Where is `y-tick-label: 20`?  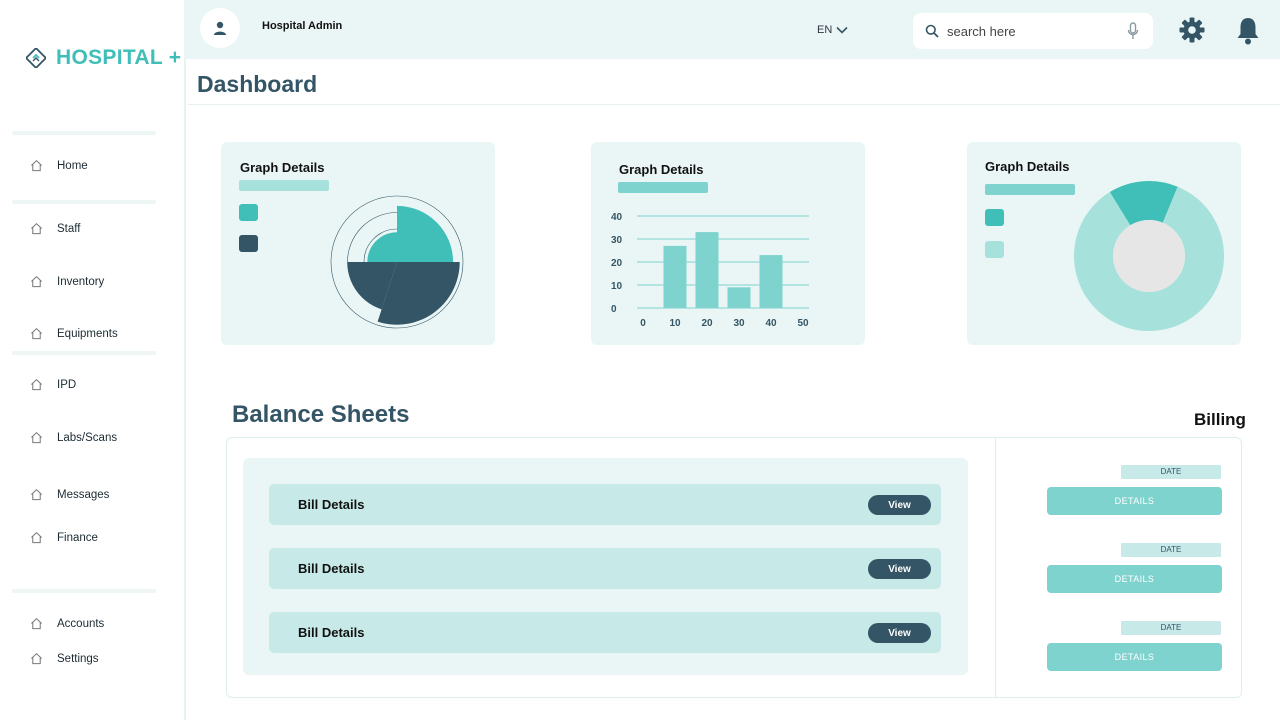 y-tick-label: 20 is located at coordinates (617, 263).